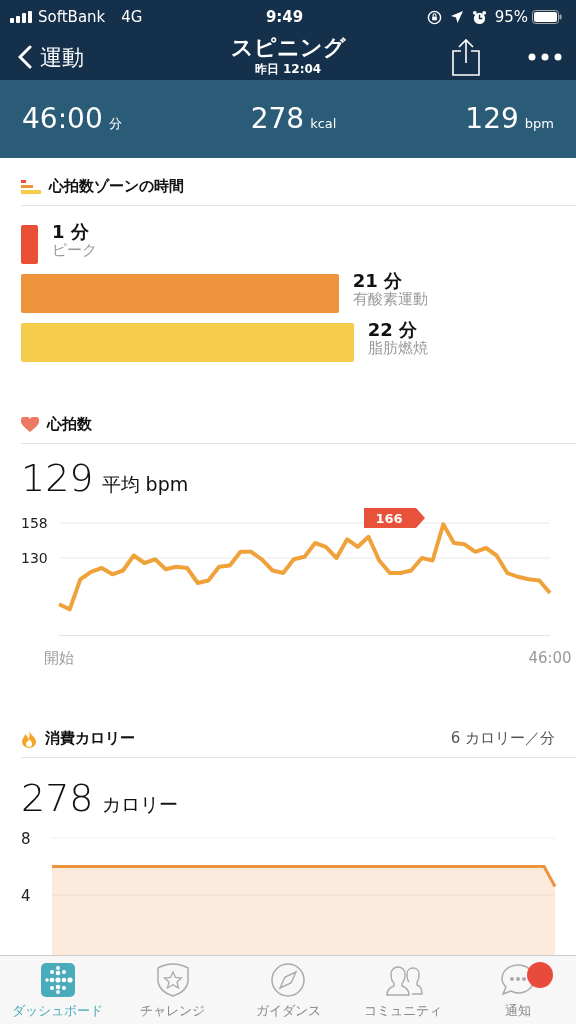  I want to click on calorie-unit: カロリー, so click(139, 804).